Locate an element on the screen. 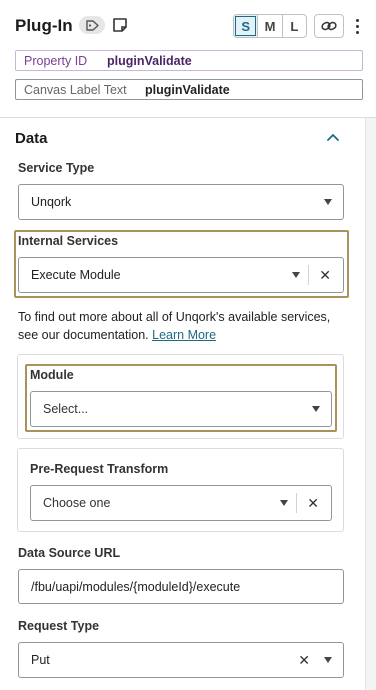 This screenshot has height=690, width=376. tag-button is located at coordinates (92, 25).